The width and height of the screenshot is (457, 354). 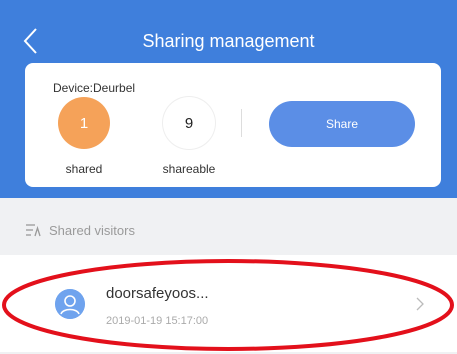 What do you see at coordinates (342, 124) in the screenshot?
I see `share-button: Share` at bounding box center [342, 124].